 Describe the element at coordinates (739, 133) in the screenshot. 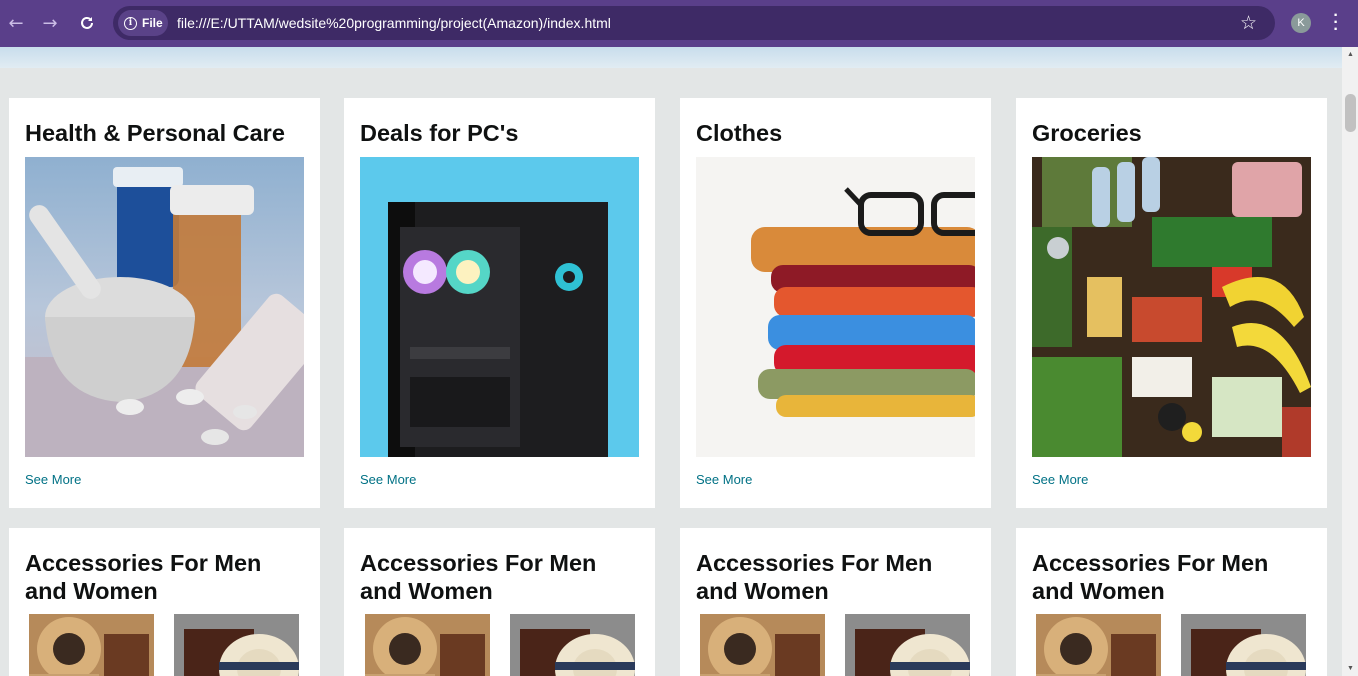

I see `card-title: Clothes` at that location.